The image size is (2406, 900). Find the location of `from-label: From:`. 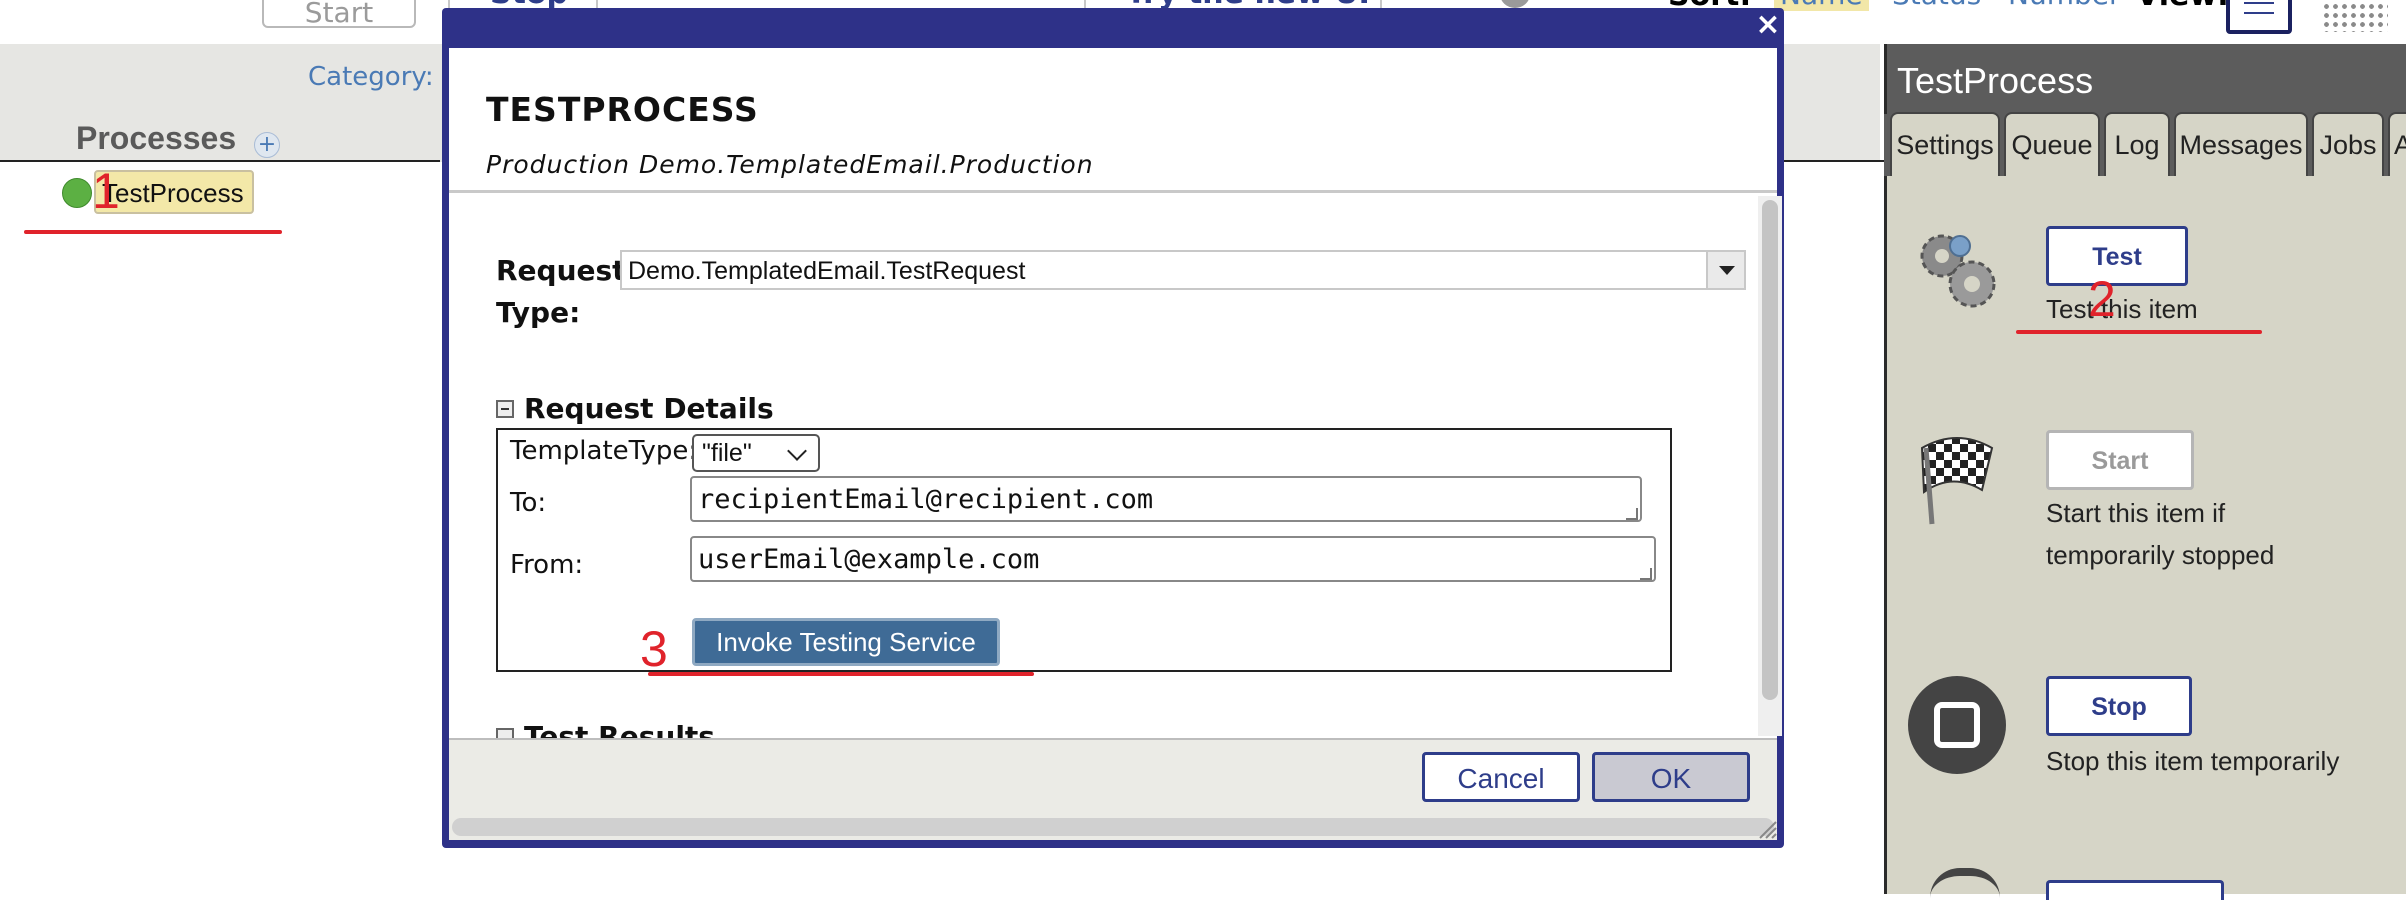

from-label: From: is located at coordinates (547, 565).